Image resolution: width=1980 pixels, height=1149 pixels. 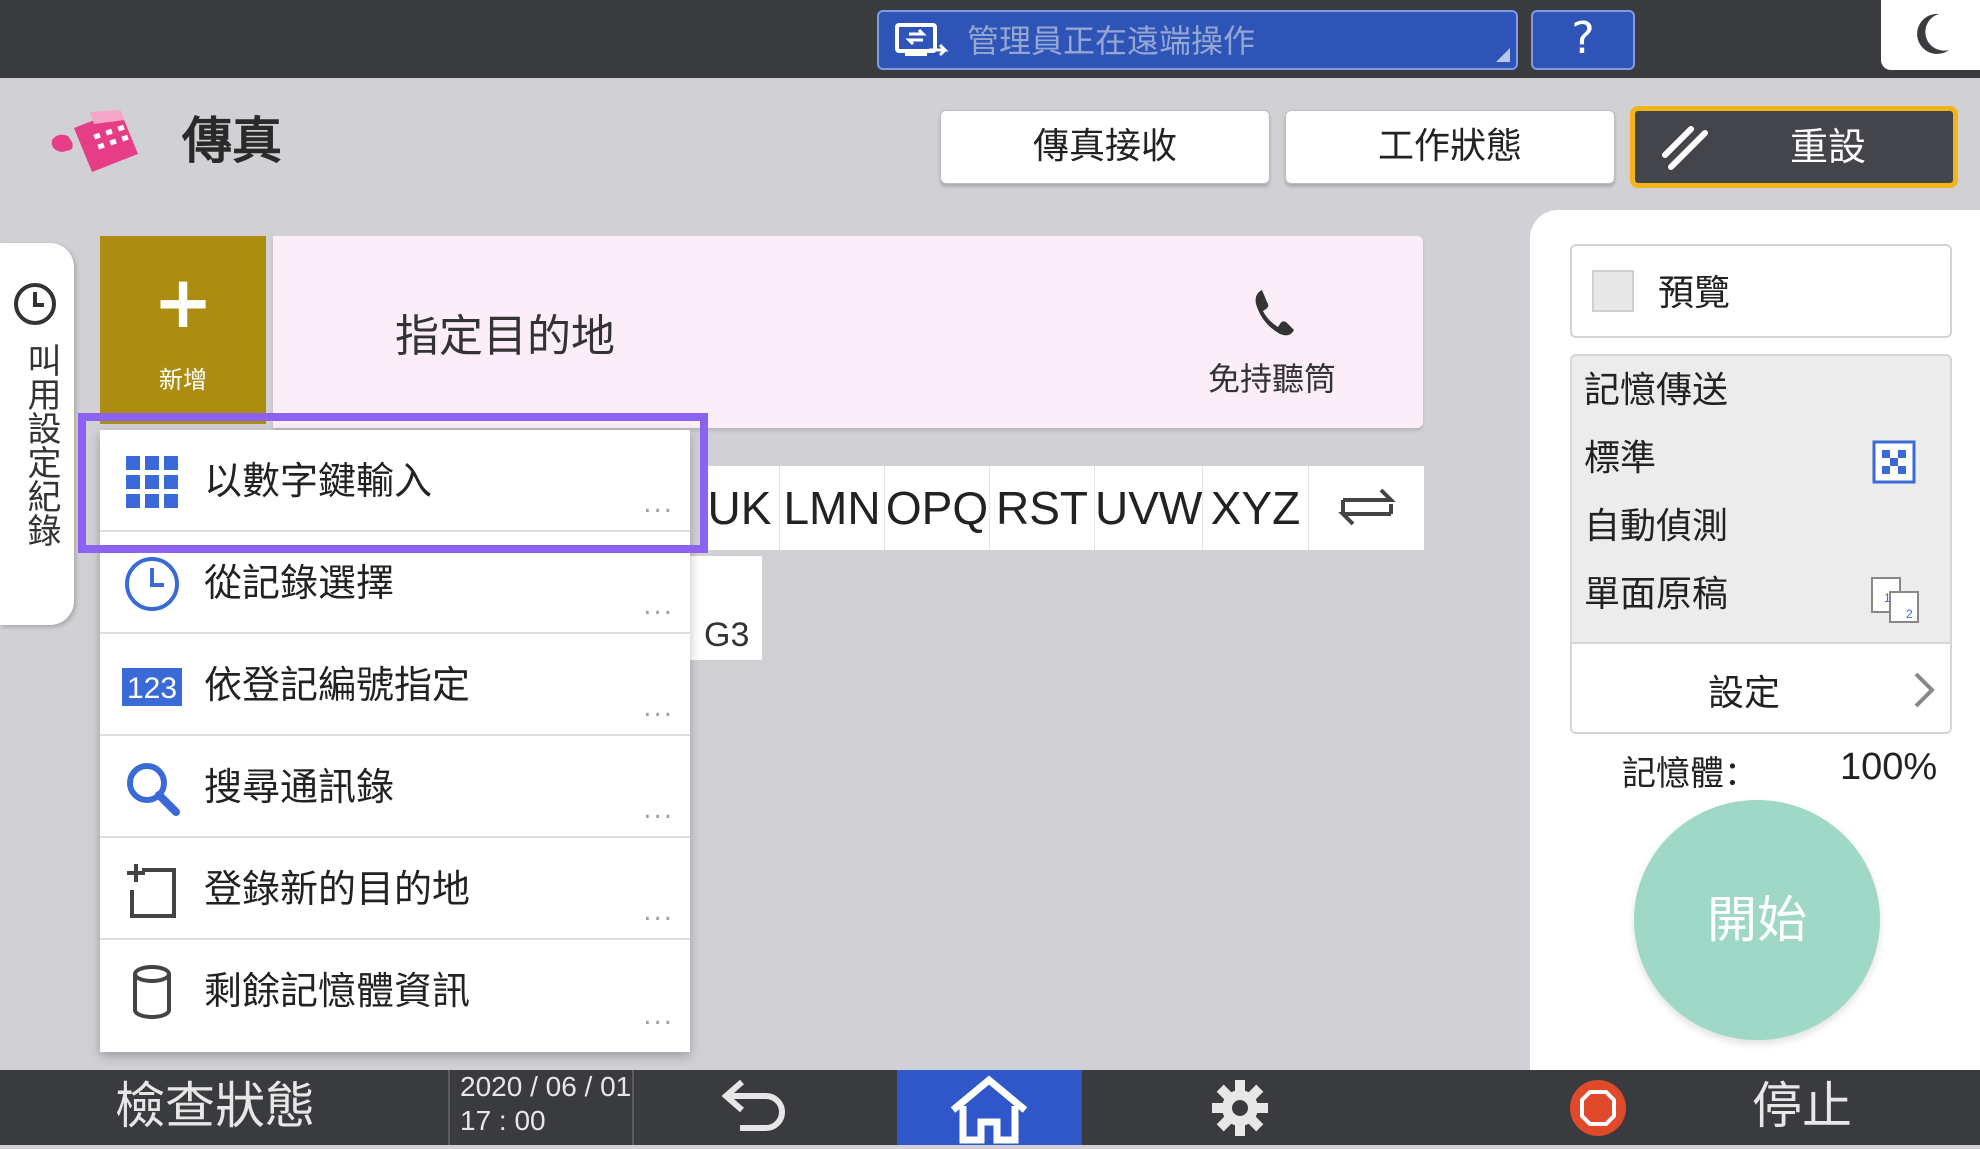 I want to click on memory-cylinder-icon, so click(x=152, y=992).